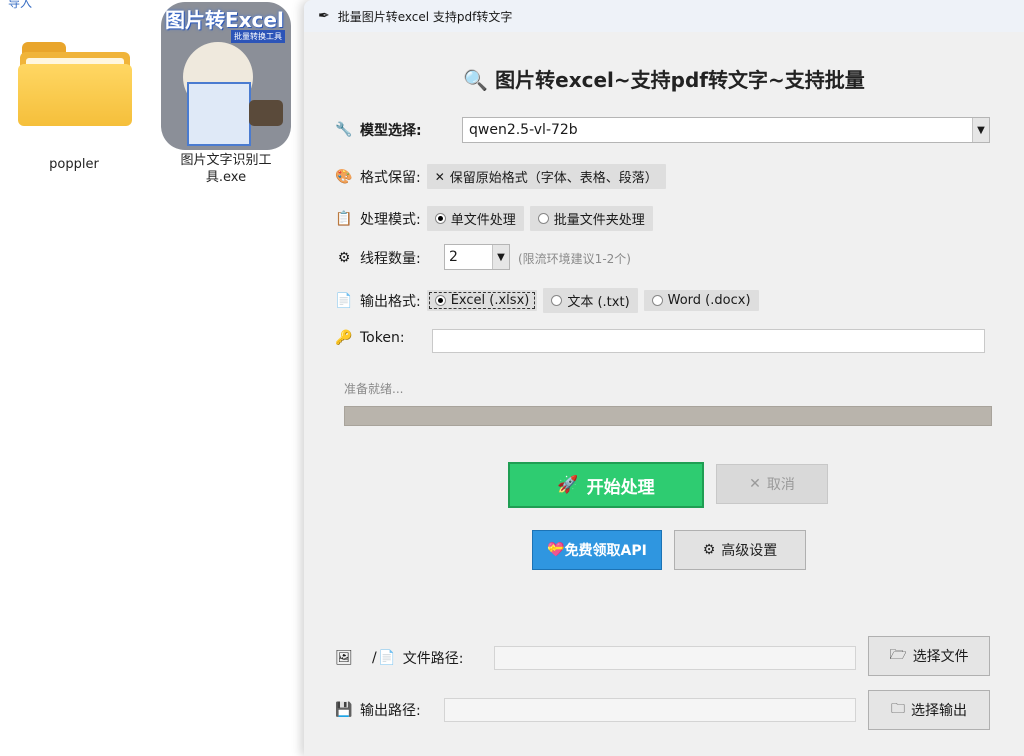  Describe the element at coordinates (605, 551) in the screenshot. I see `free-api-label: 免费领取API` at that location.